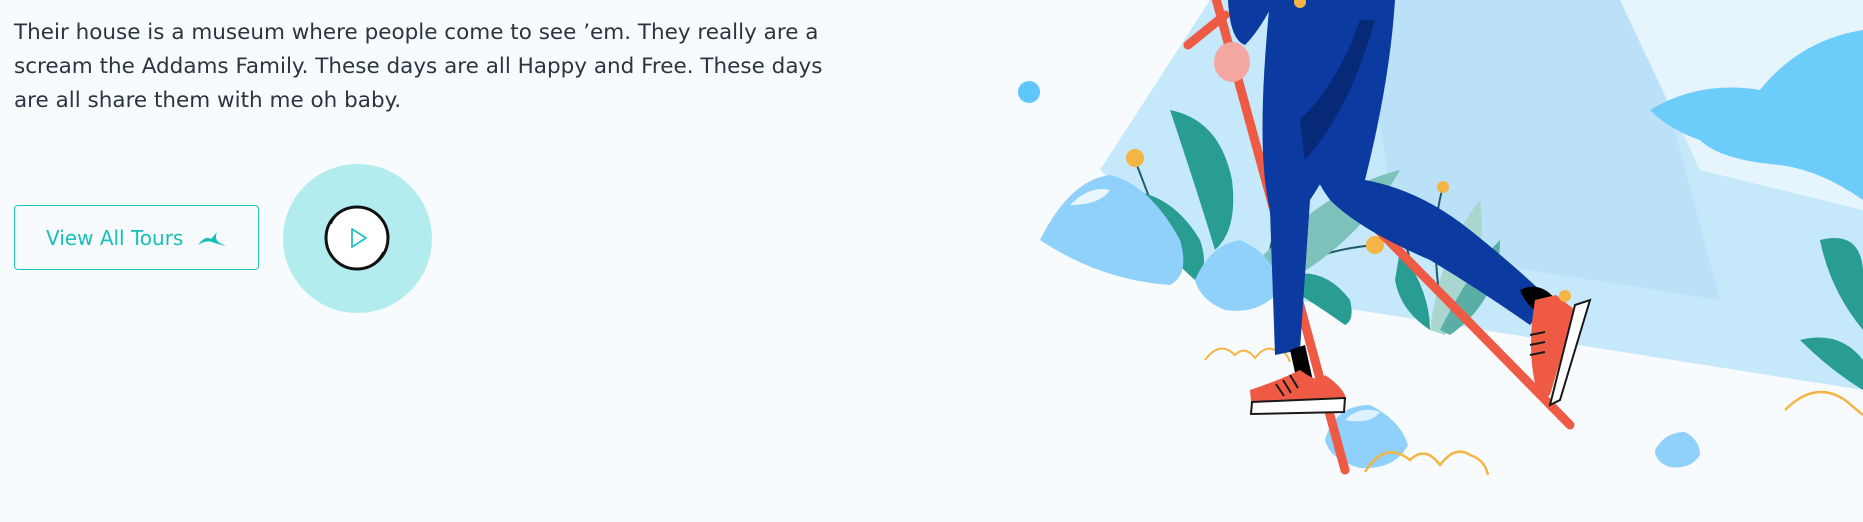  What do you see at coordinates (1232, 62) in the screenshot?
I see `hiker-hand` at bounding box center [1232, 62].